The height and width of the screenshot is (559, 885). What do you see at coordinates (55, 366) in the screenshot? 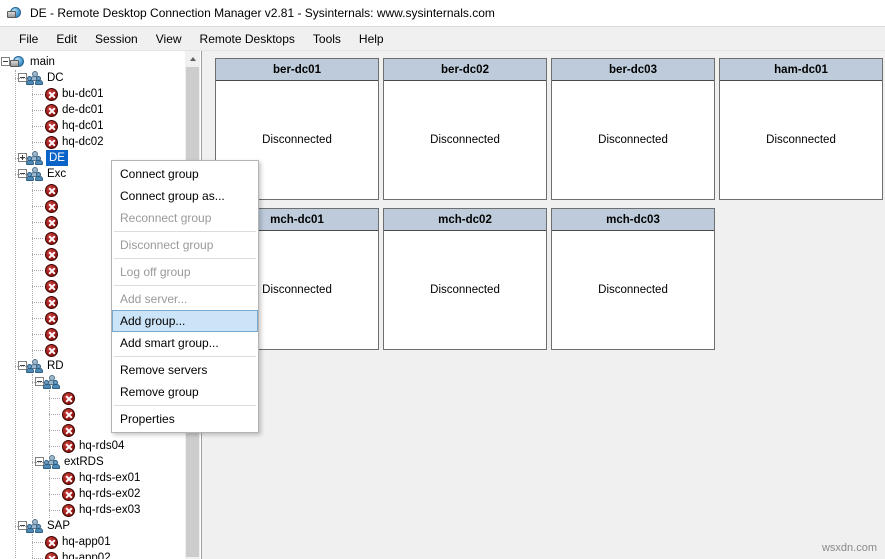
I see `tree-node-label: RD` at bounding box center [55, 366].